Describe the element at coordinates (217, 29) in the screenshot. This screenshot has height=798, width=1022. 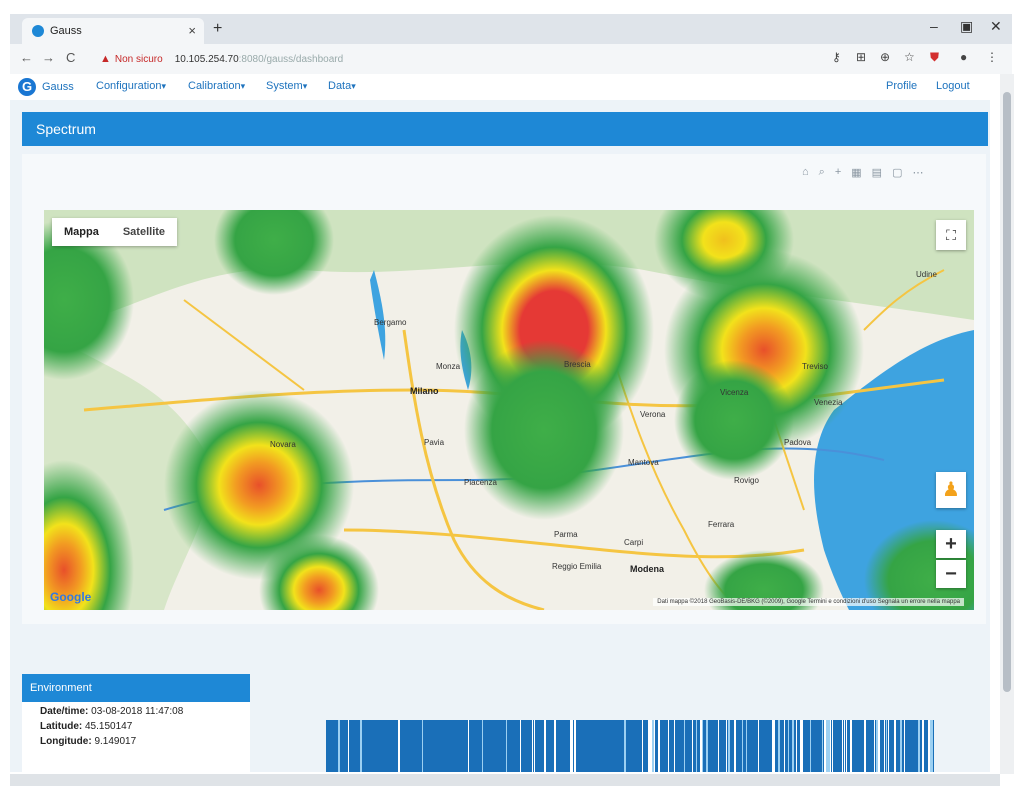
I see `new-tab-button: +` at that location.